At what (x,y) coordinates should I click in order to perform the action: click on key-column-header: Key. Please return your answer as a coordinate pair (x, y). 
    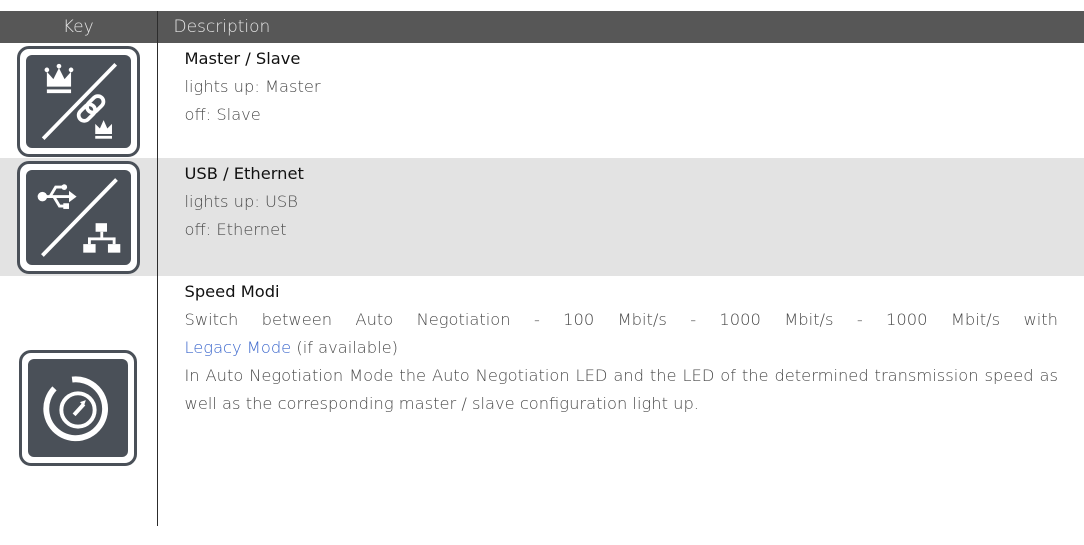
    Looking at the image, I should click on (79, 27).